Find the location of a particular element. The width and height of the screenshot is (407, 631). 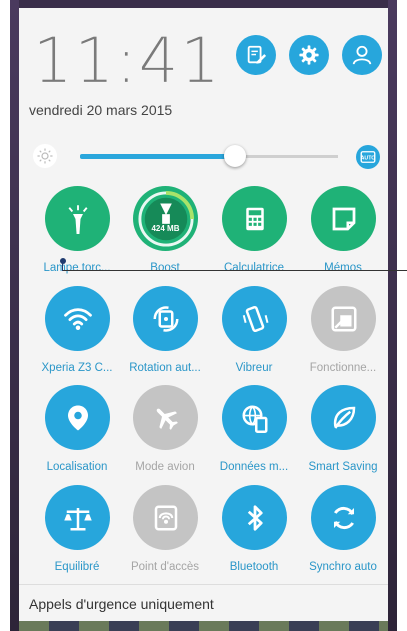

rotation-icon is located at coordinates (165, 318).